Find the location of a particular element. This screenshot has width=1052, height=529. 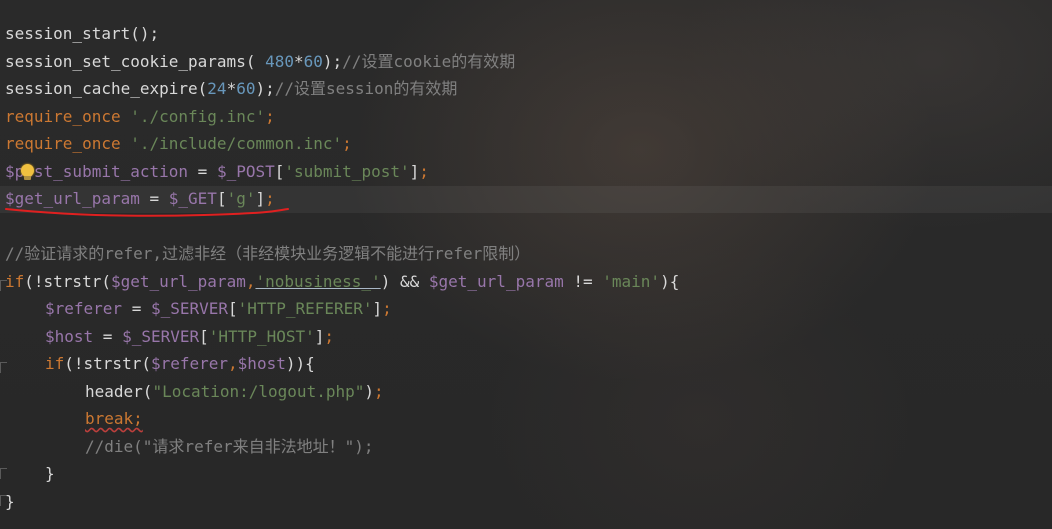

code-line: require_once './config.inc'; is located at coordinates (342, 117).